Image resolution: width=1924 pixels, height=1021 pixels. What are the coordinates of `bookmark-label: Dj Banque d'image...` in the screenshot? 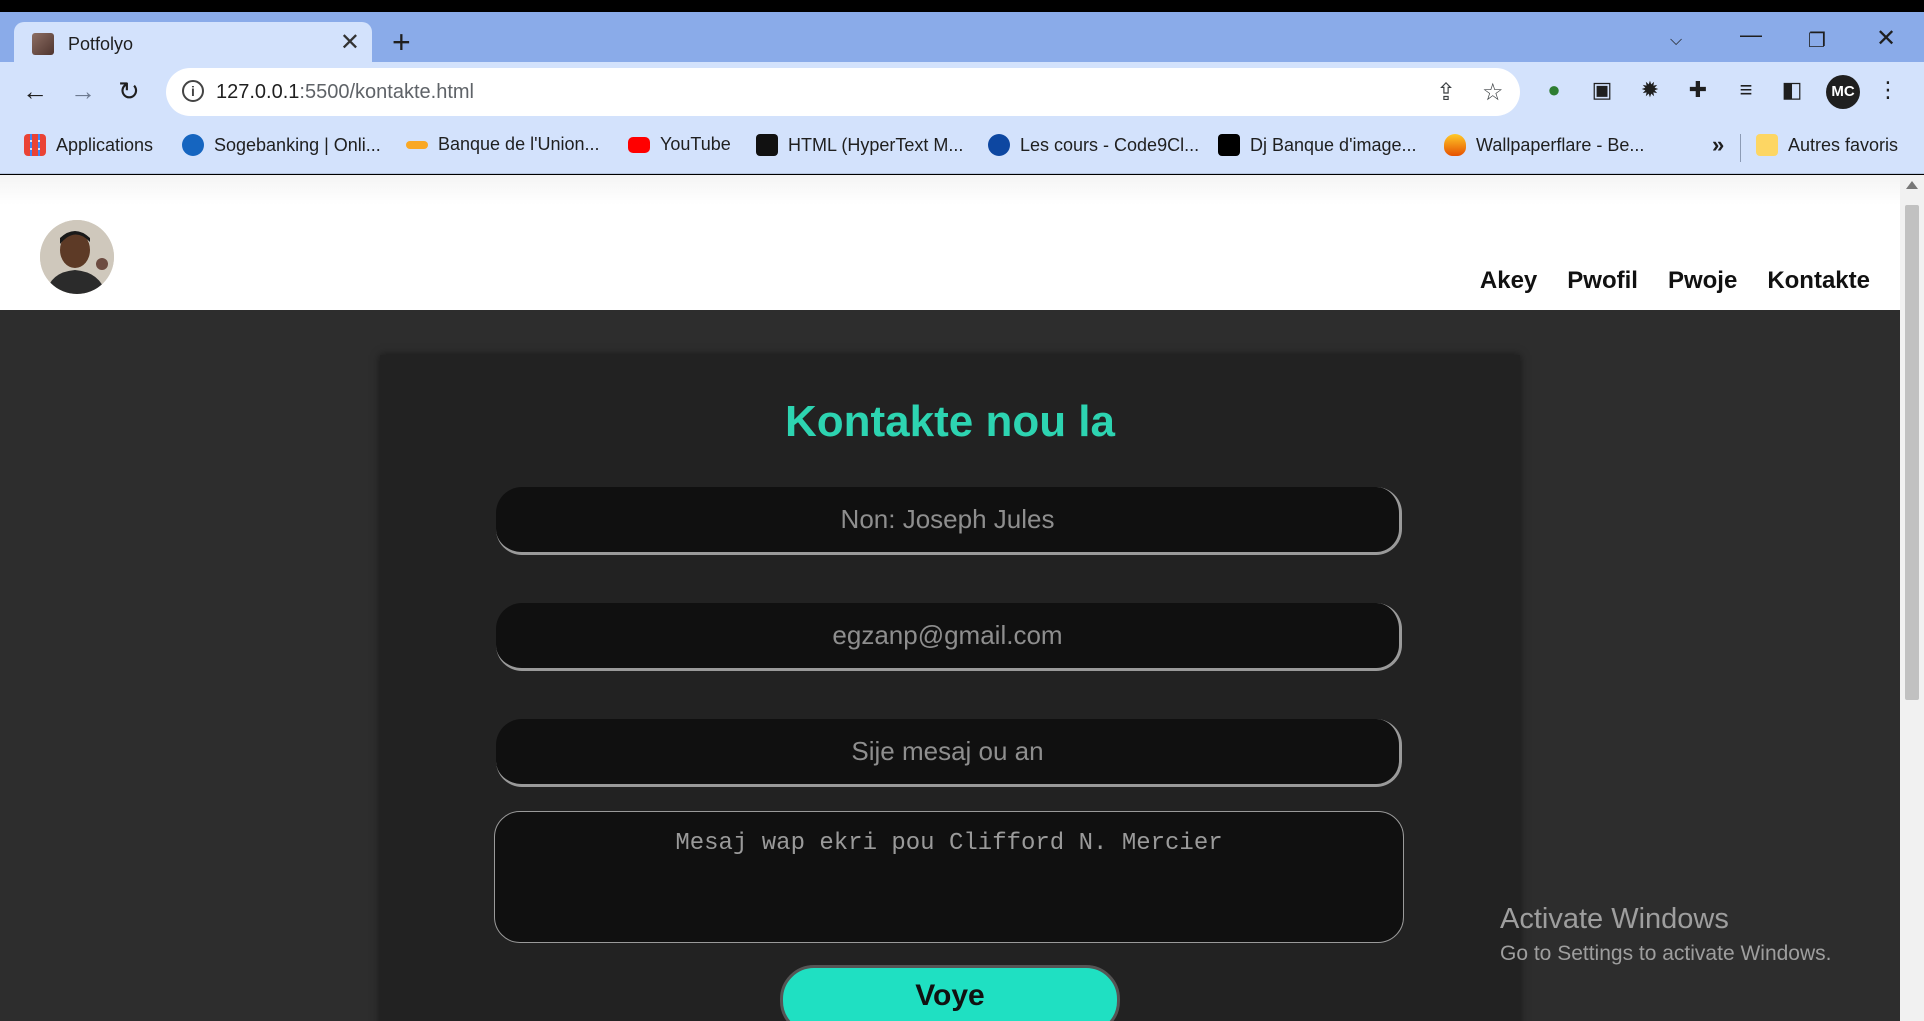 It's located at (1333, 144).